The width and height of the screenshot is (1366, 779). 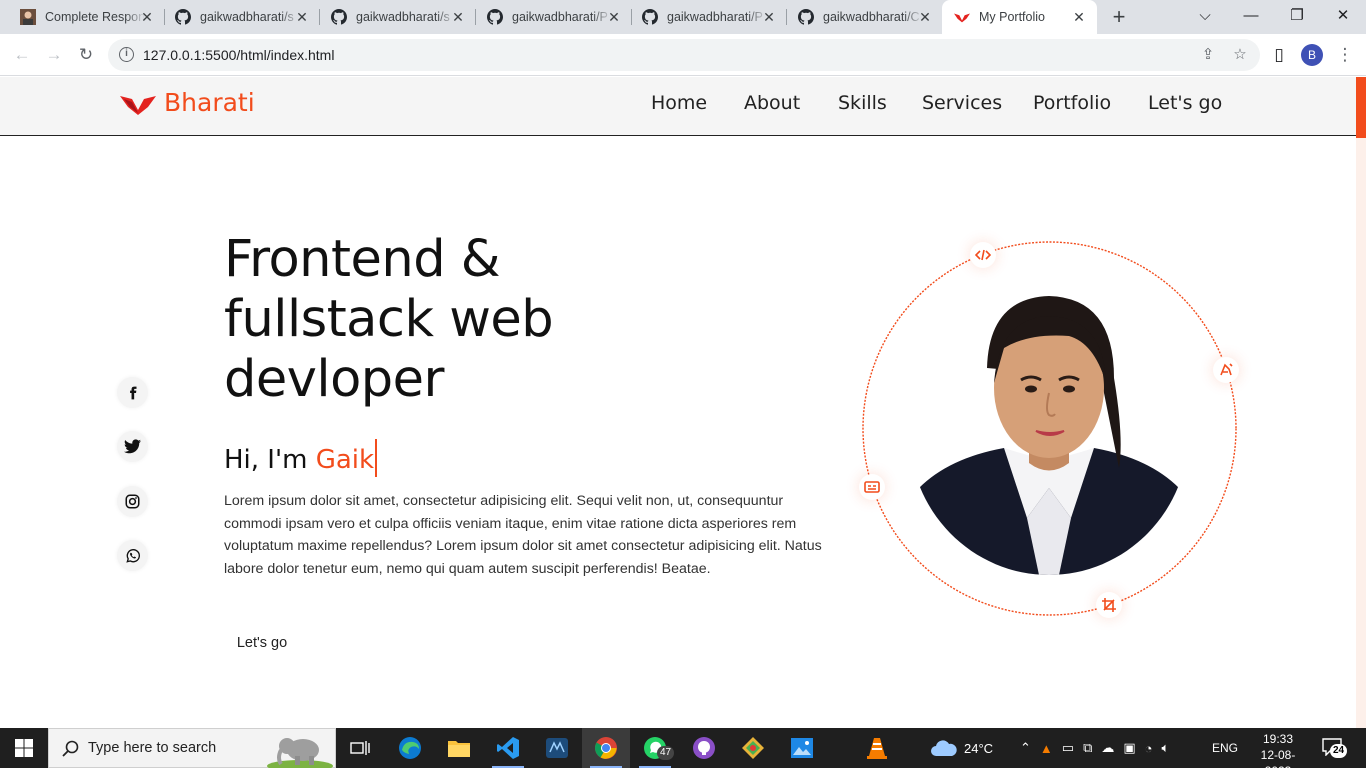 I want to click on logo-wings-icon, so click(x=138, y=105).